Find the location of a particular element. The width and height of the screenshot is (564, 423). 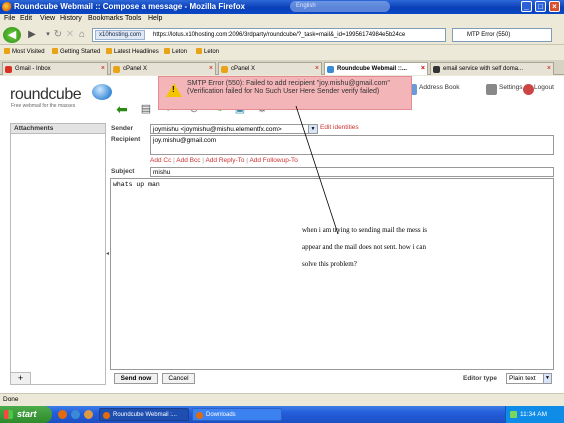

editor-type-select: Plain text ▼ is located at coordinates (529, 378).